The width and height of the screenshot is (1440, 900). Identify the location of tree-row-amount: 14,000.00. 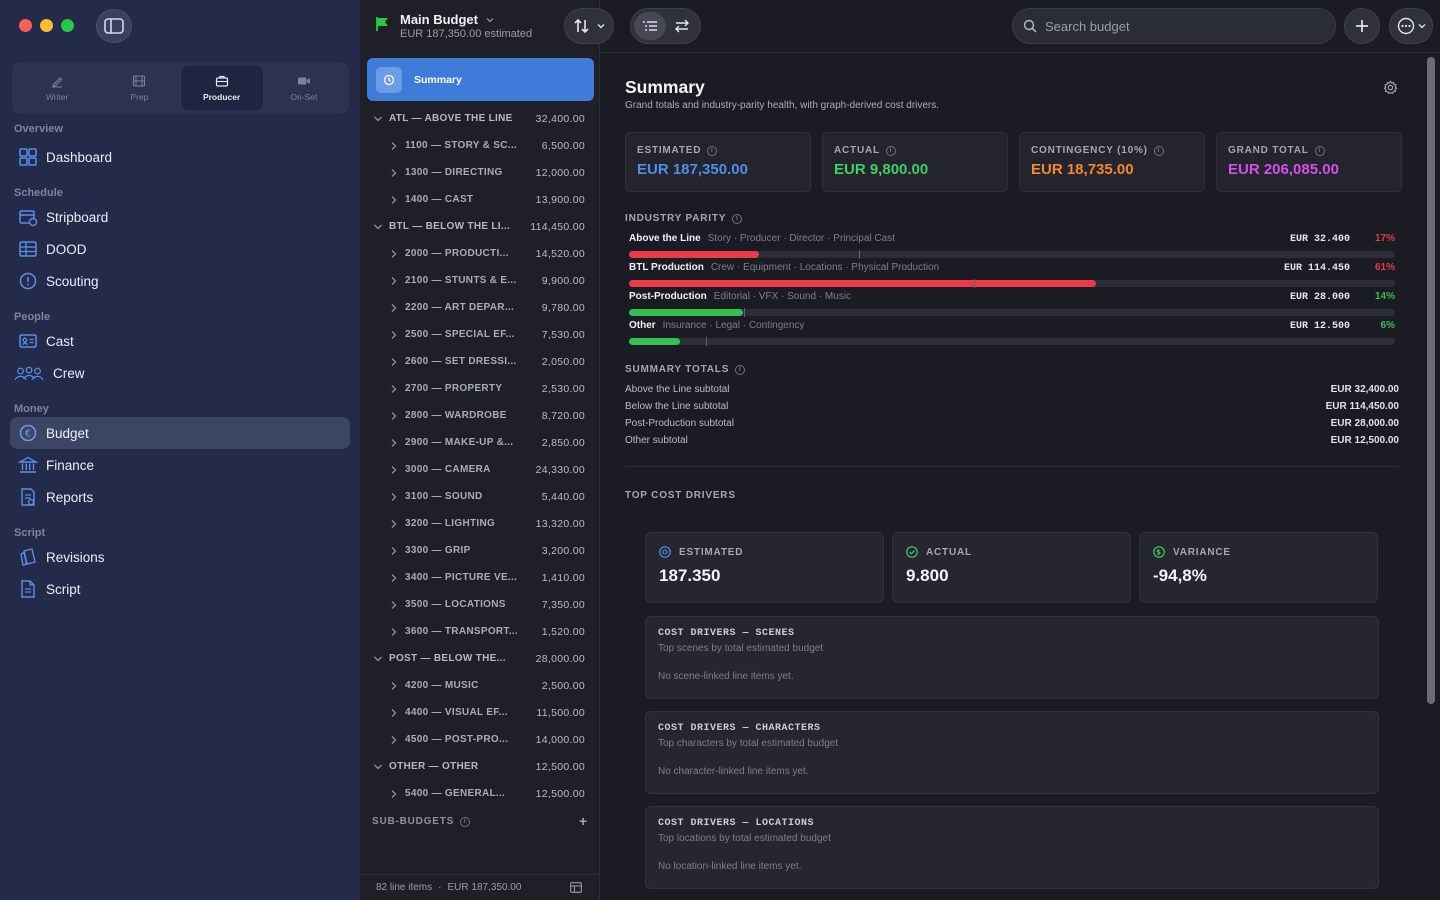
(560, 739).